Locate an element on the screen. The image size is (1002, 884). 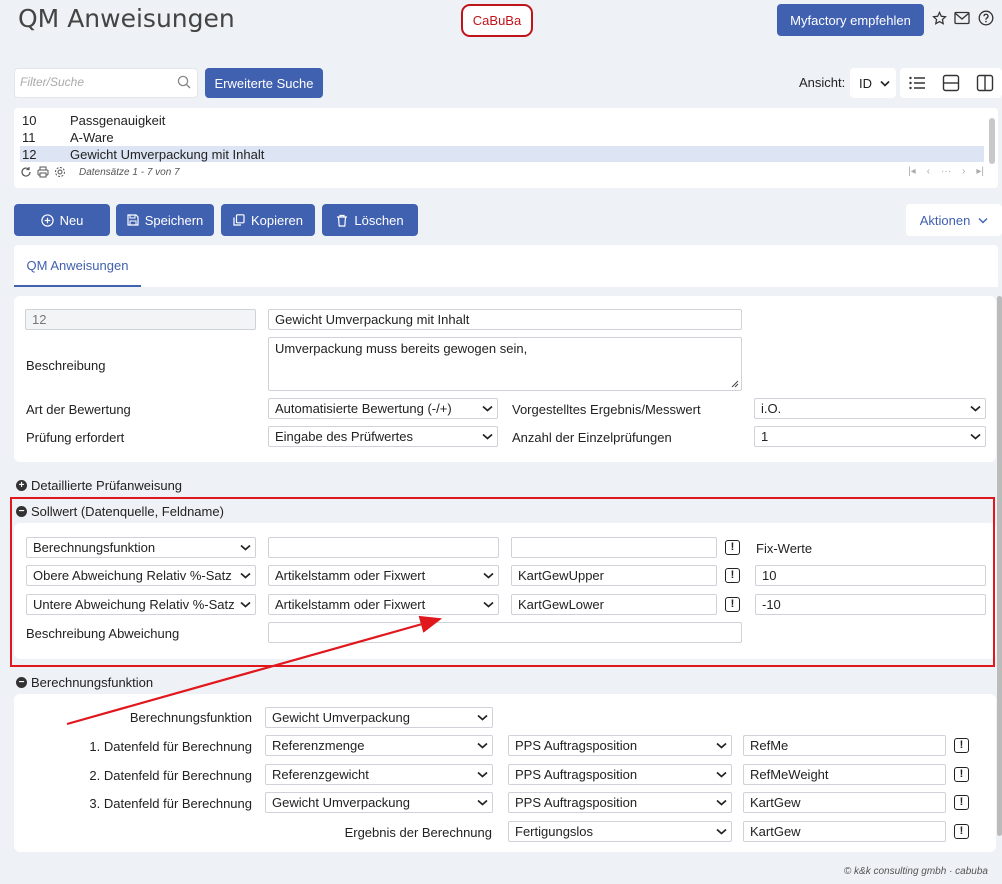
calc-field-2-select: Referenzgewicht is located at coordinates (379, 774).